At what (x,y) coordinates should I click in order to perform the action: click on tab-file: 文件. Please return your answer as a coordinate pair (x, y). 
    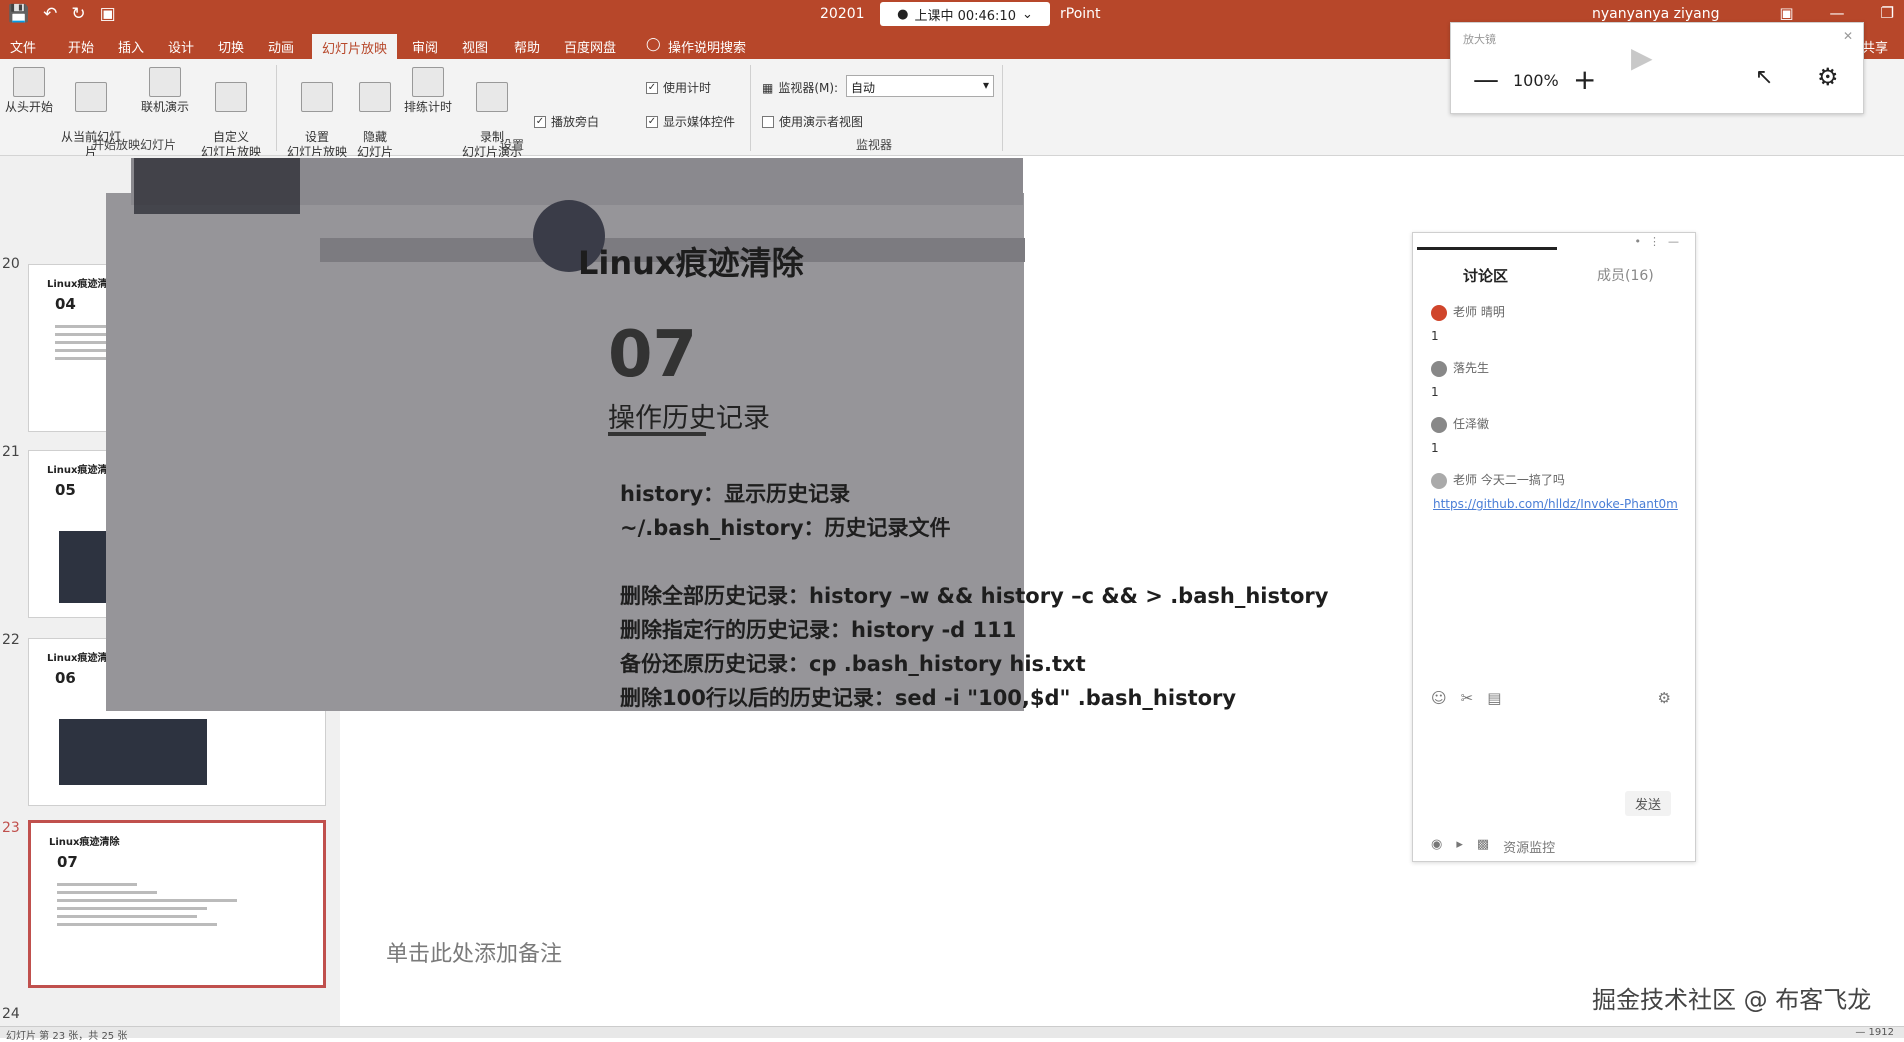
    Looking at the image, I should click on (23, 46).